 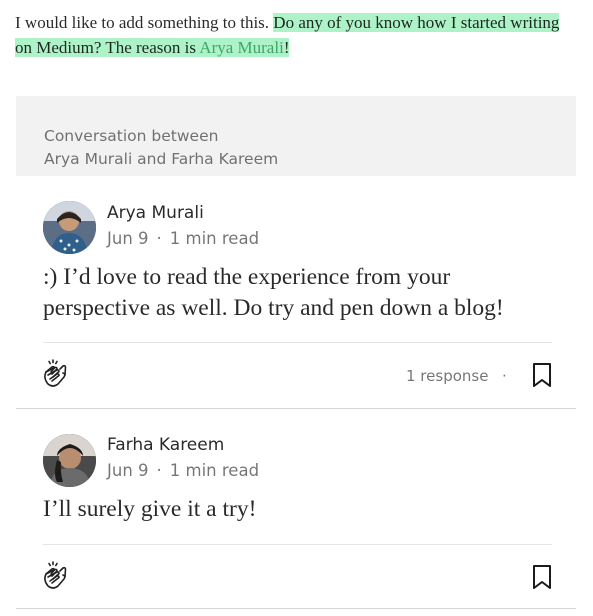 I want to click on avatar-image-arya, so click(x=69, y=227).